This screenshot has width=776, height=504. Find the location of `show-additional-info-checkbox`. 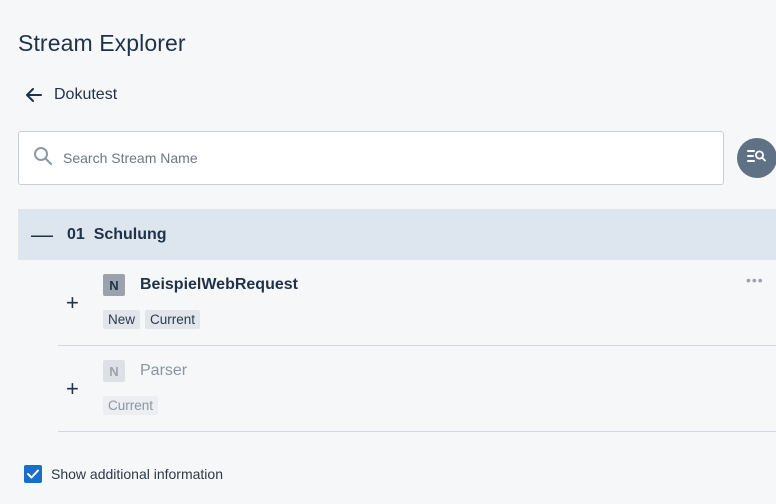

show-additional-info-checkbox is located at coordinates (33, 474).